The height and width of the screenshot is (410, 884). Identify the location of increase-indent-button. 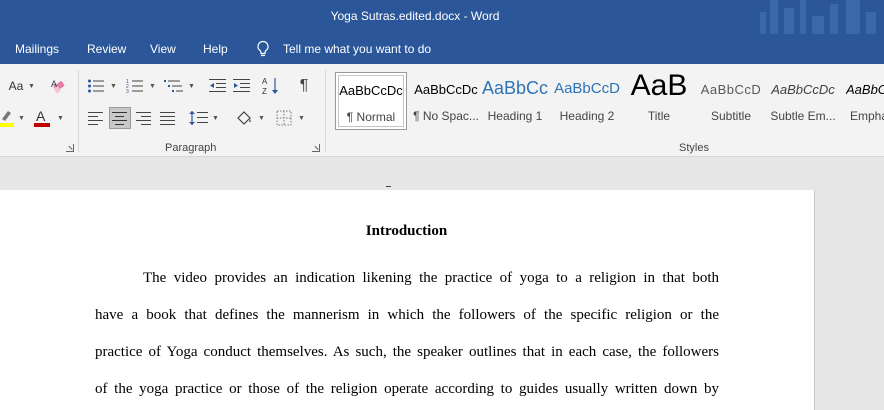
(242, 86).